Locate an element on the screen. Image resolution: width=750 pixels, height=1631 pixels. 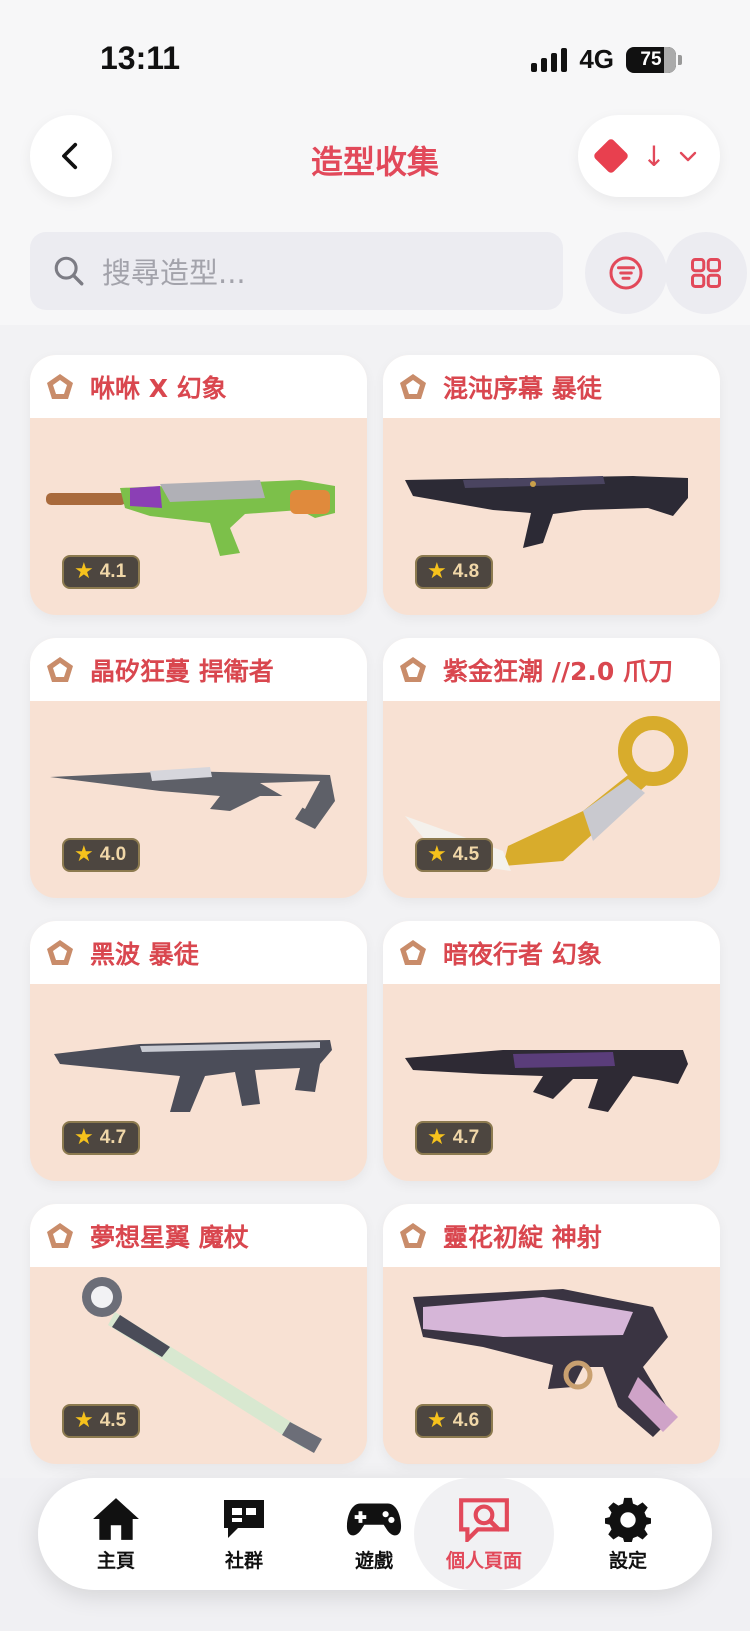
nav-item-home: 主頁 is located at coordinates (116, 1534).